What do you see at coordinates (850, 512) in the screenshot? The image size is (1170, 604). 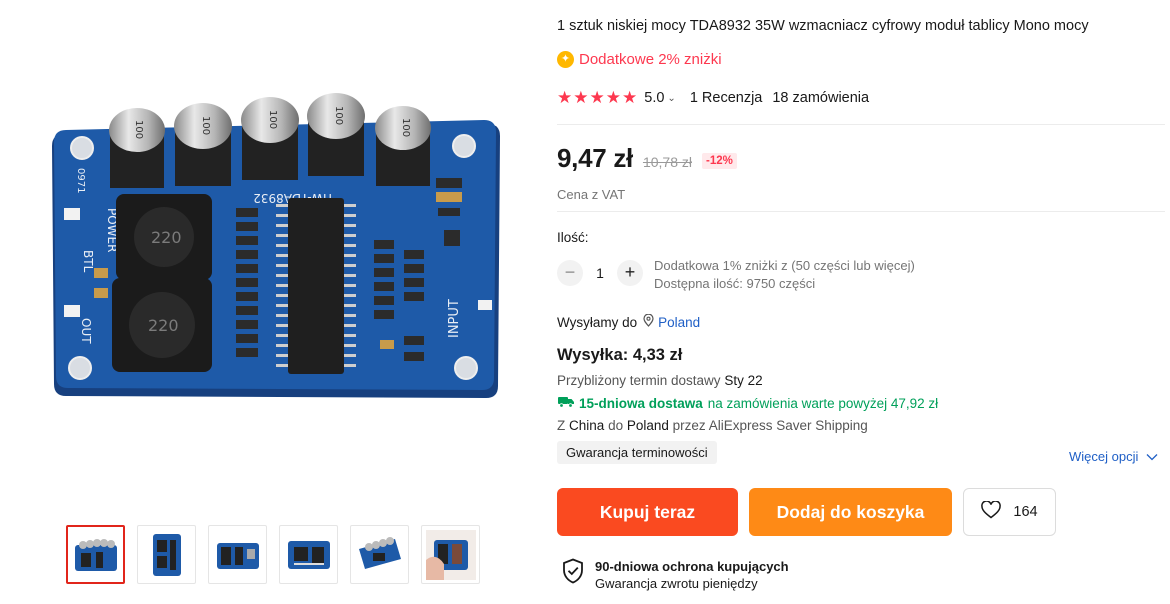 I see `add-to-cart-button: Dodaj do koszyka` at bounding box center [850, 512].